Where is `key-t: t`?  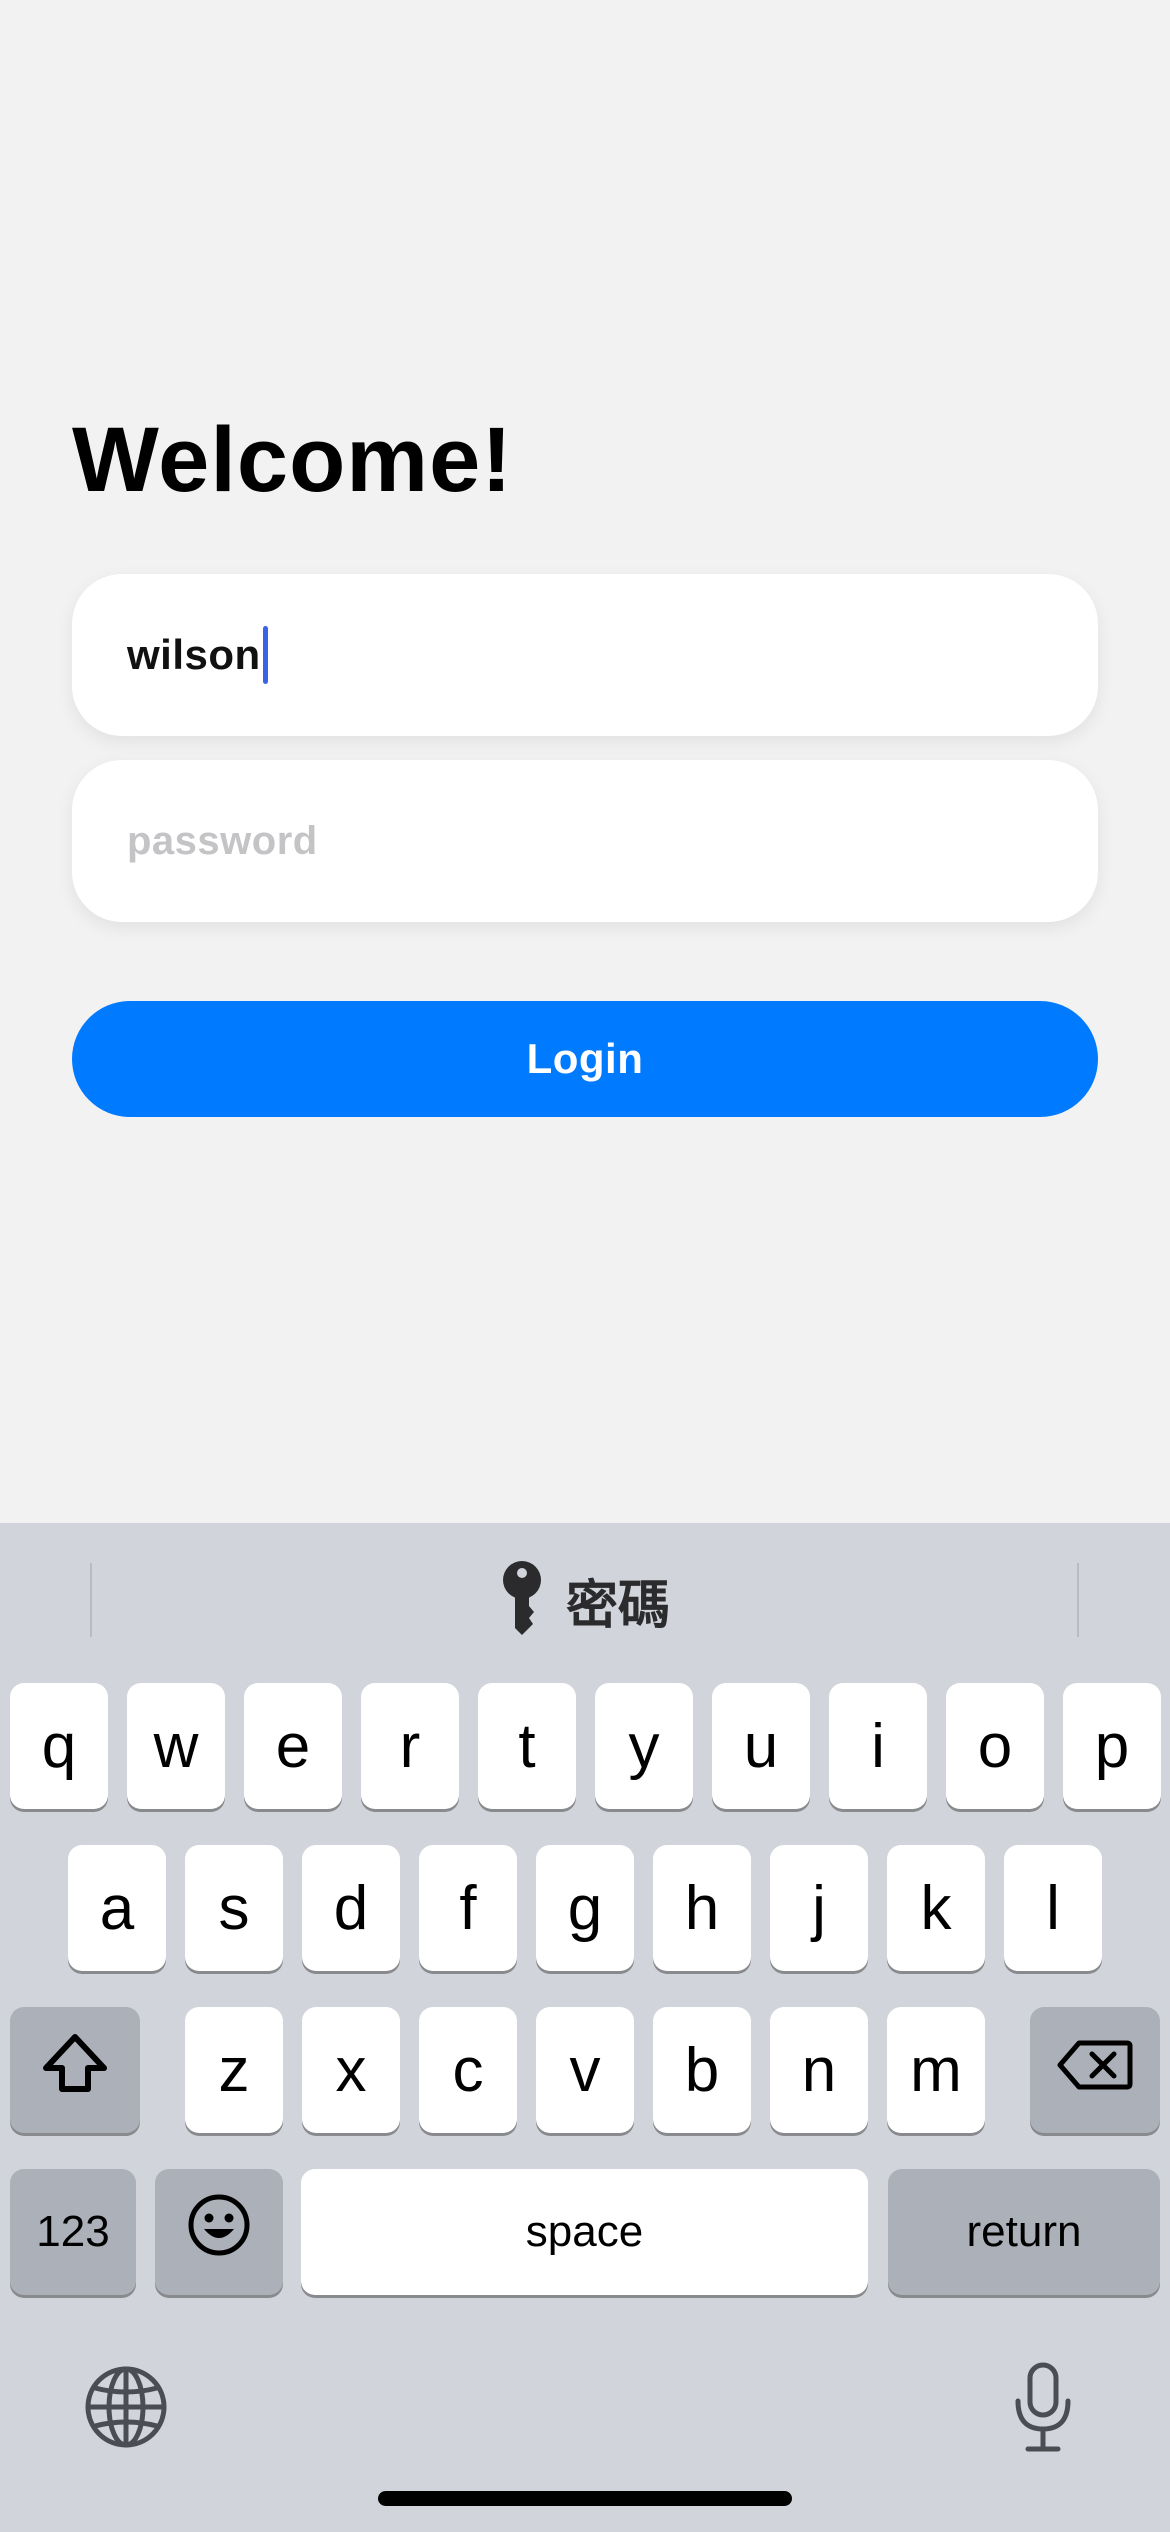
key-t: t is located at coordinates (527, 1746).